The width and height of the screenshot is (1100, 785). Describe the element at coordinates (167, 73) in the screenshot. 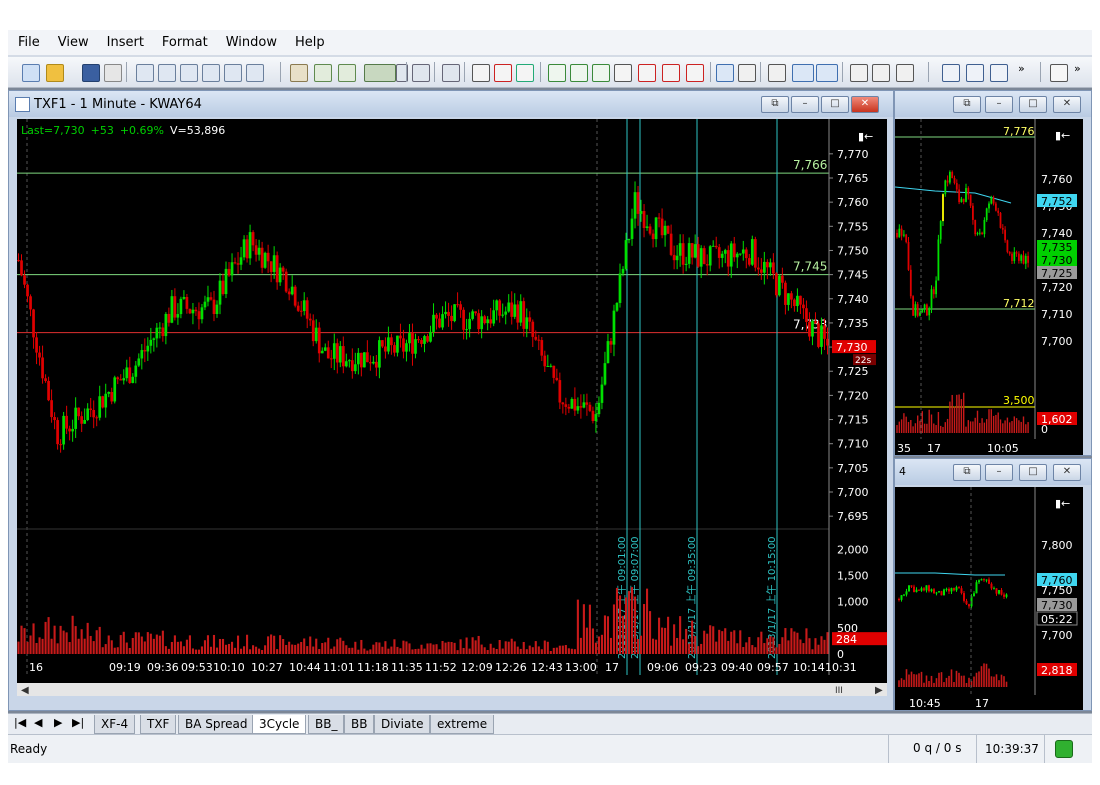

I see `quote-window-icon` at that location.